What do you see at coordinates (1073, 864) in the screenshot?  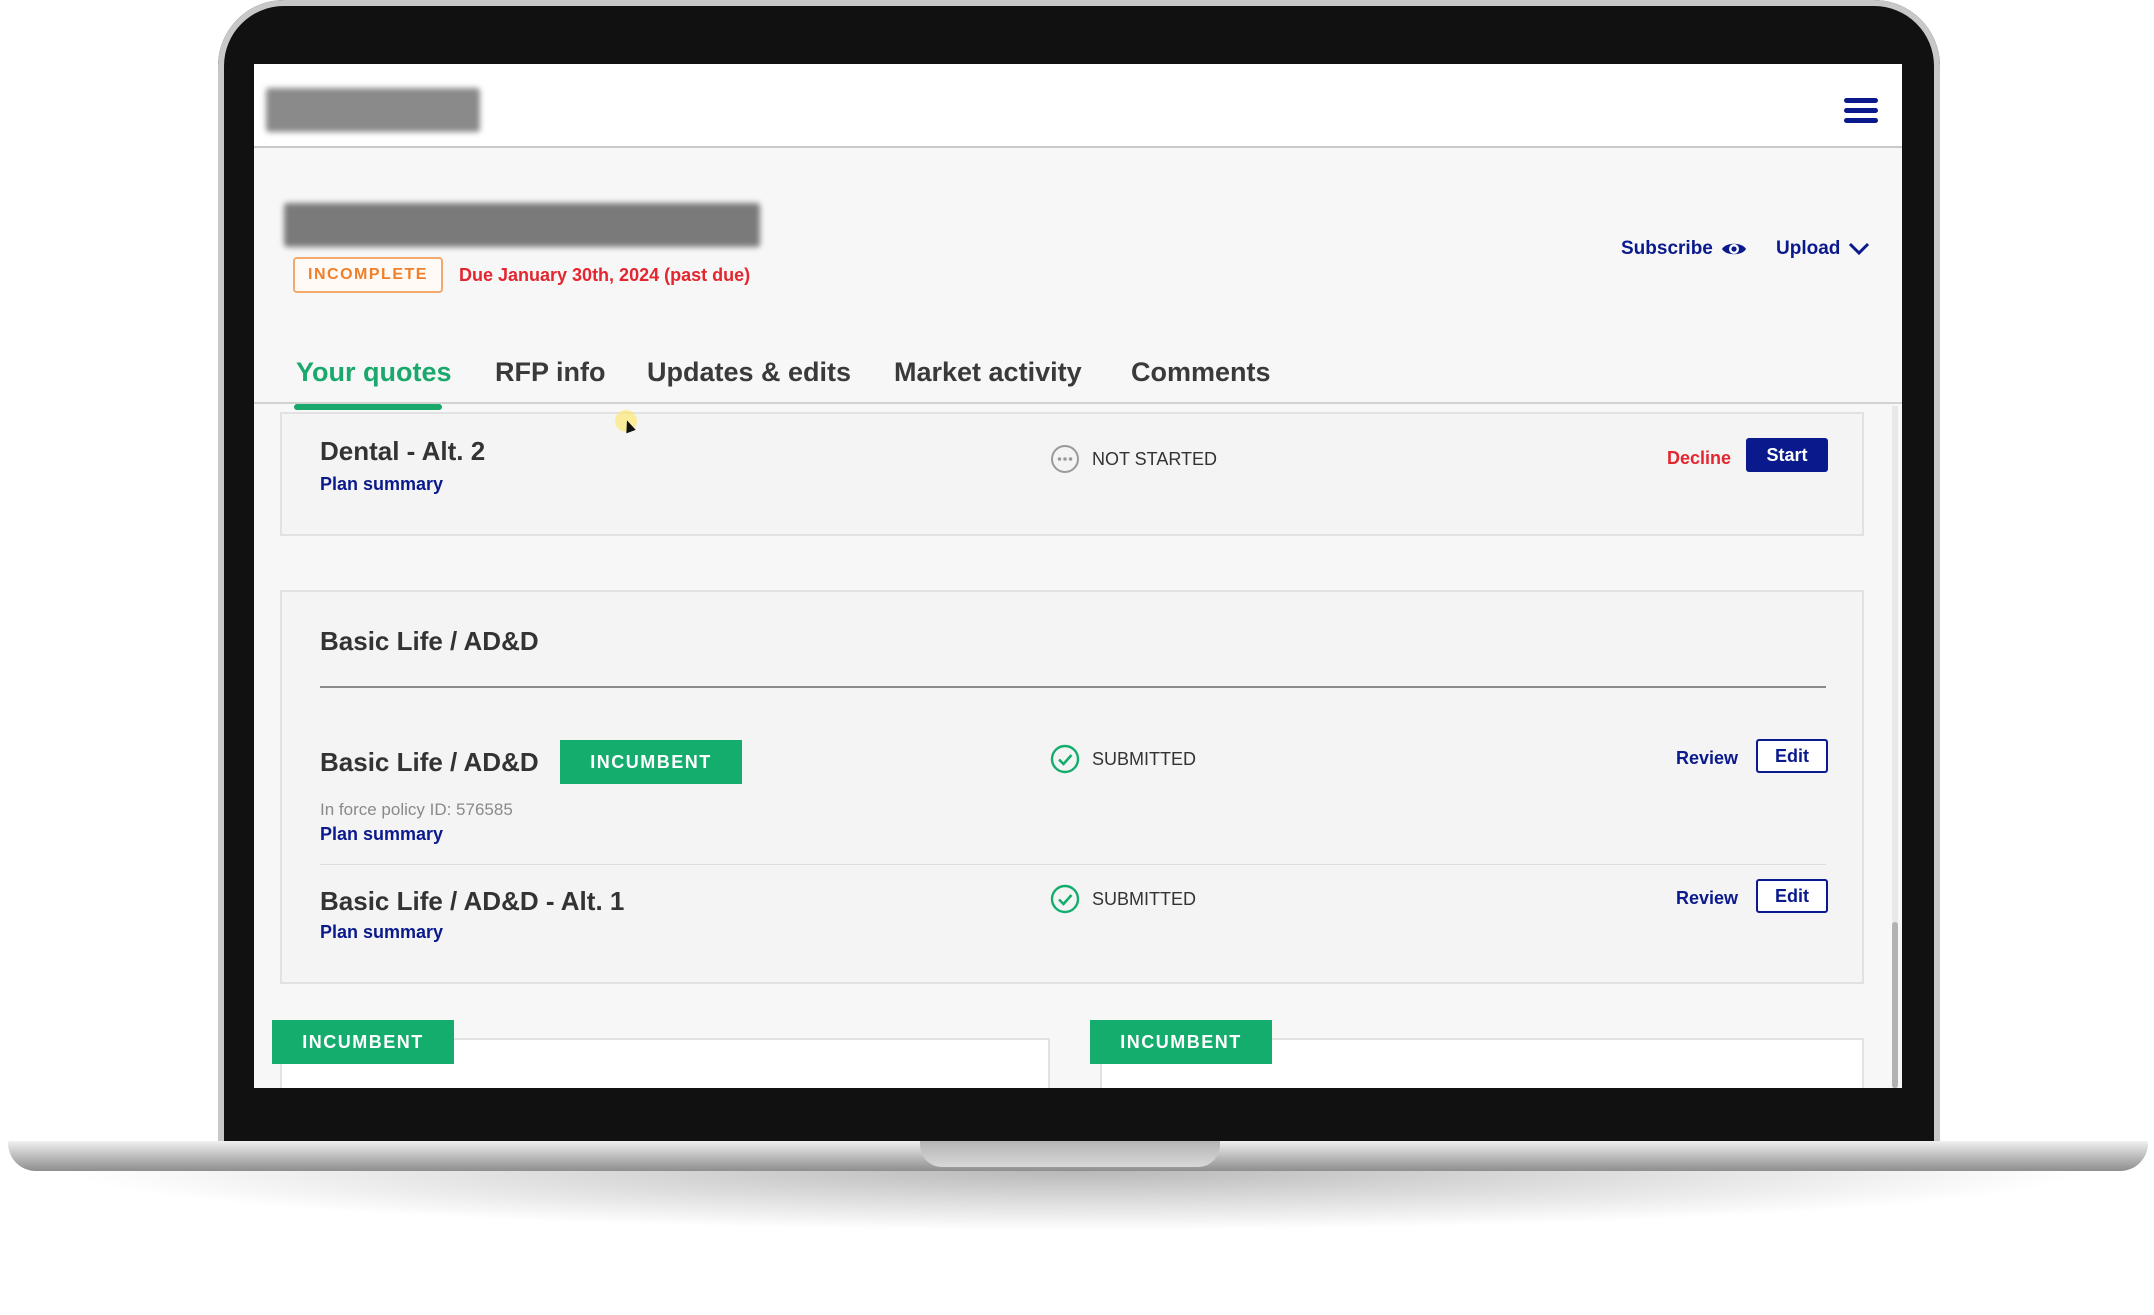 I see `row-divider` at bounding box center [1073, 864].